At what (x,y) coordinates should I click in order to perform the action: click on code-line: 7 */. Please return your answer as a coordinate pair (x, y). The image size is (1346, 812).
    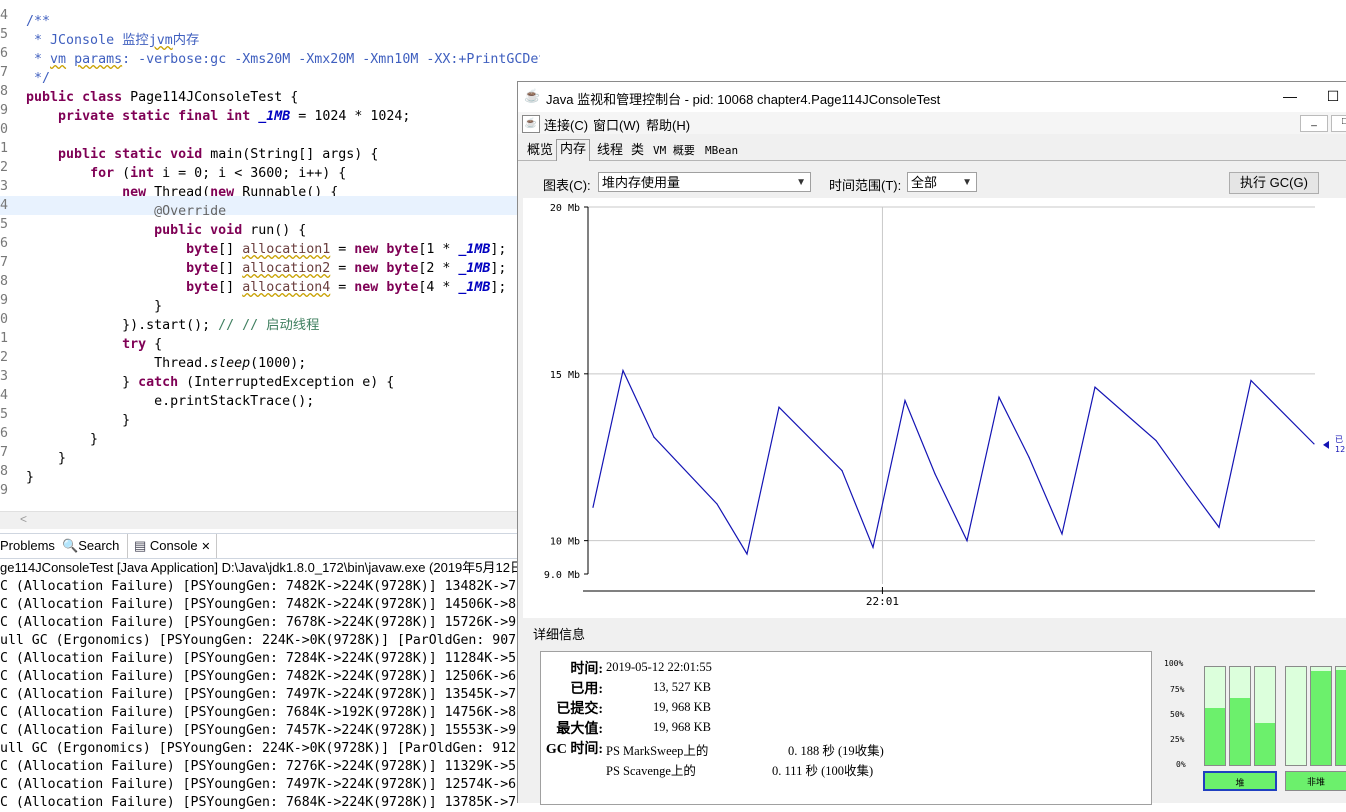
    Looking at the image, I should click on (270, 74).